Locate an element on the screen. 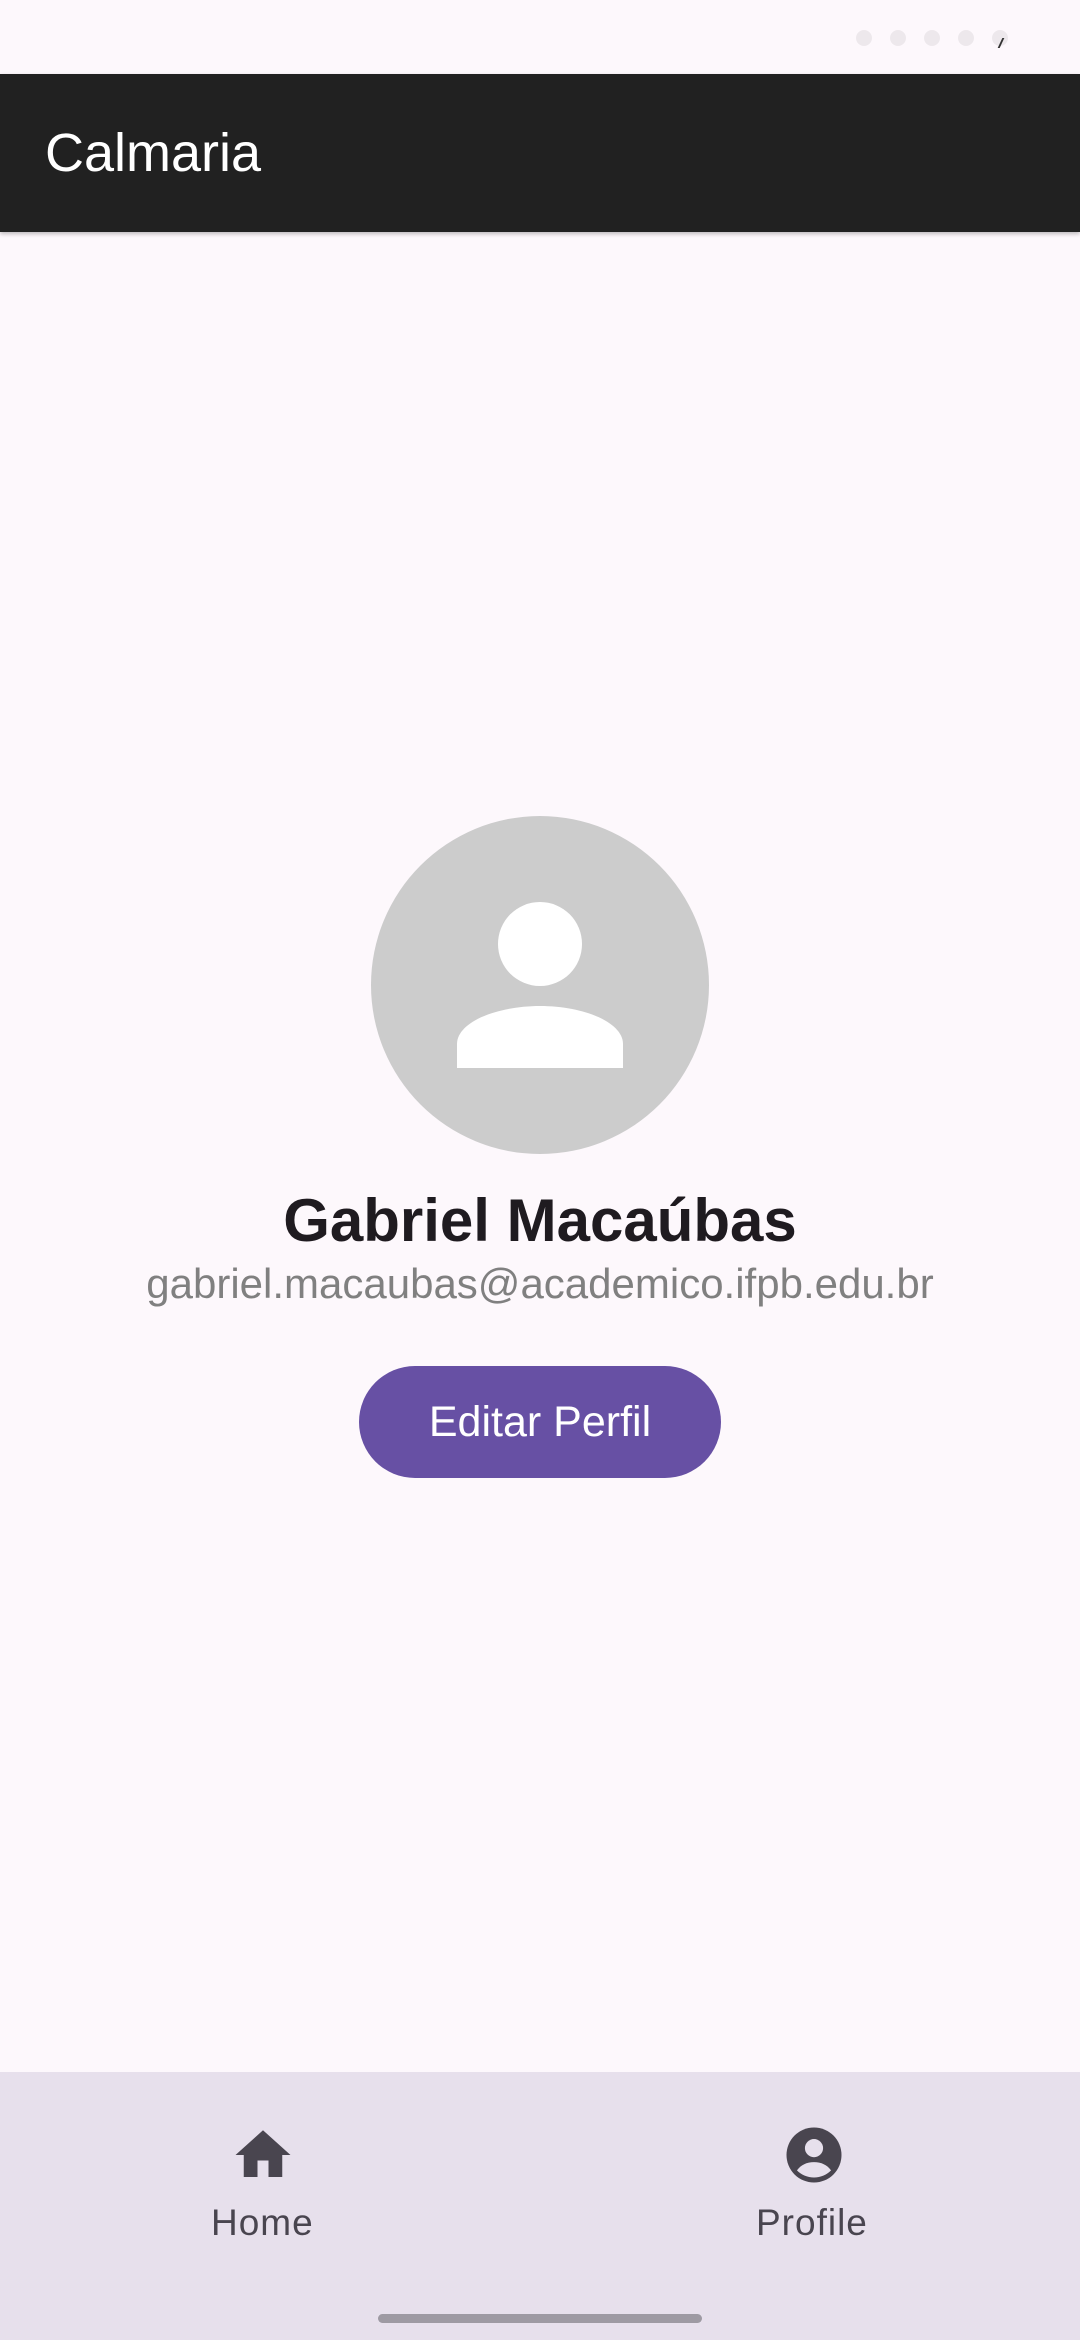 Image resolution: width=1080 pixels, height=2340 pixels. edit-profile-button: Editar Perfil is located at coordinates (540, 1422).